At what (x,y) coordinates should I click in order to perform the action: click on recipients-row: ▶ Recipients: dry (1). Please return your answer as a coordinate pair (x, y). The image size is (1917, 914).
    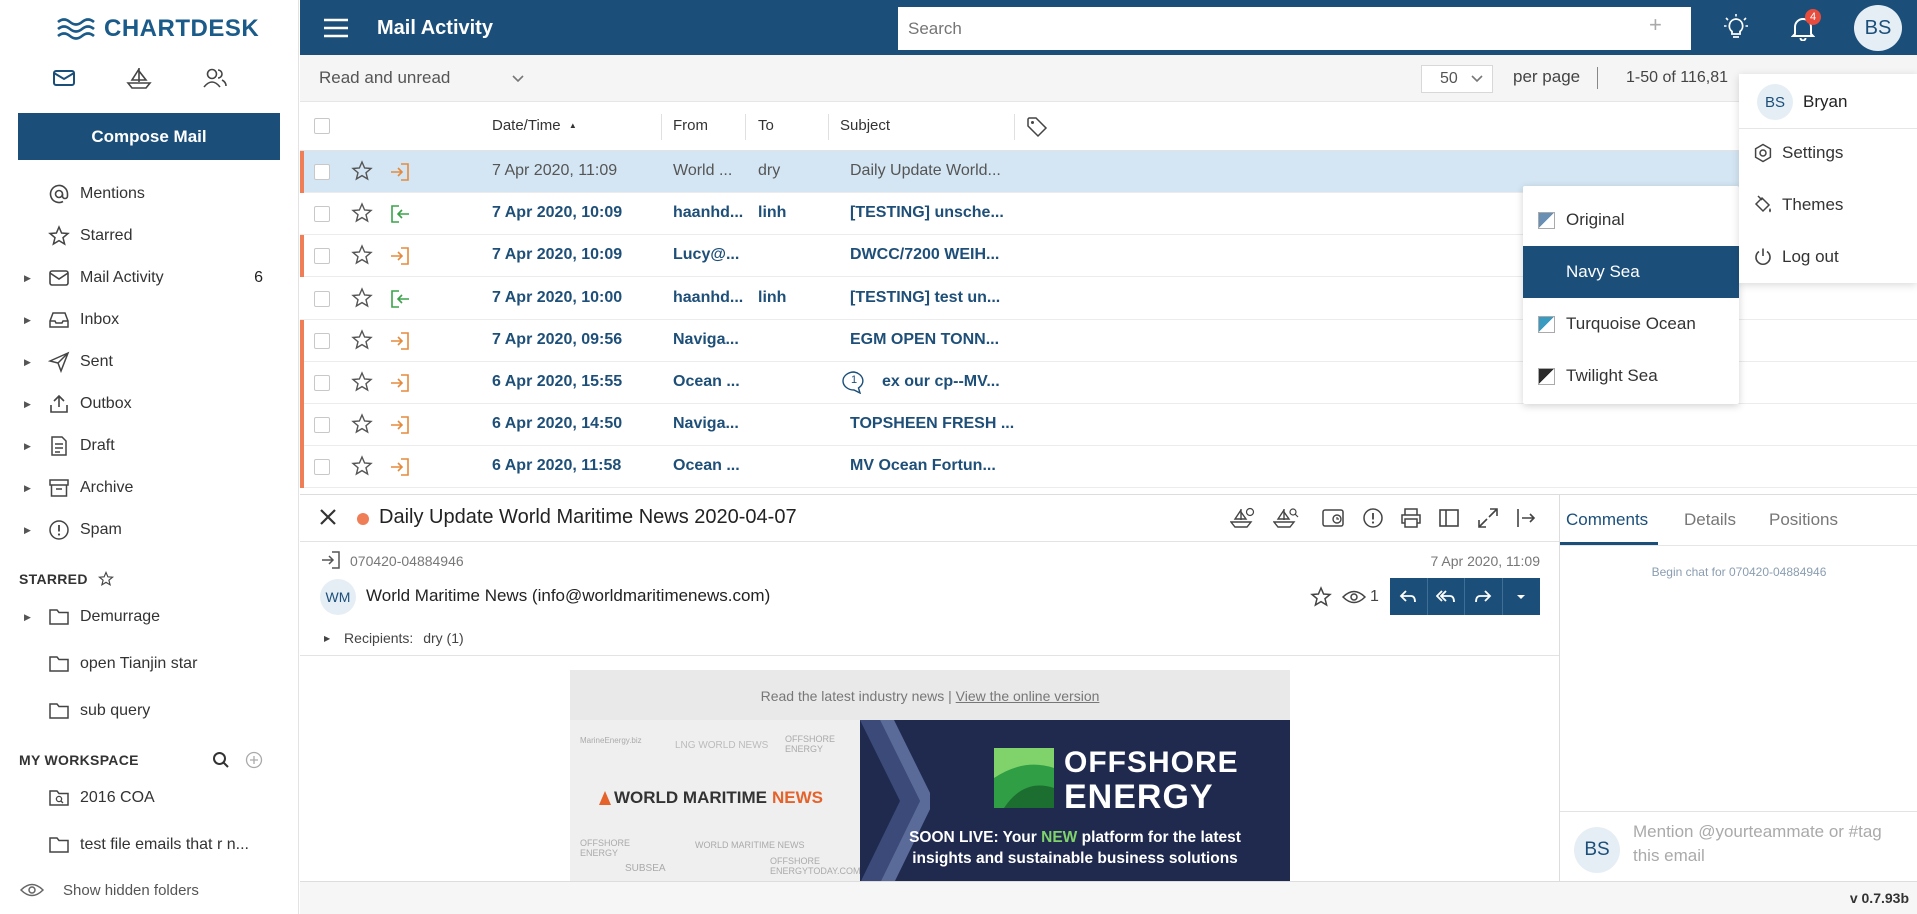
    Looking at the image, I should click on (394, 638).